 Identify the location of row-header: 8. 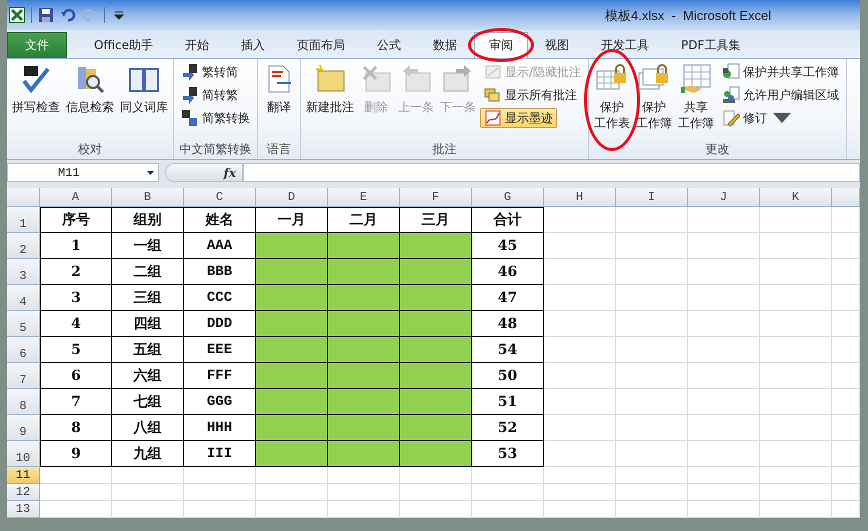
(23, 402).